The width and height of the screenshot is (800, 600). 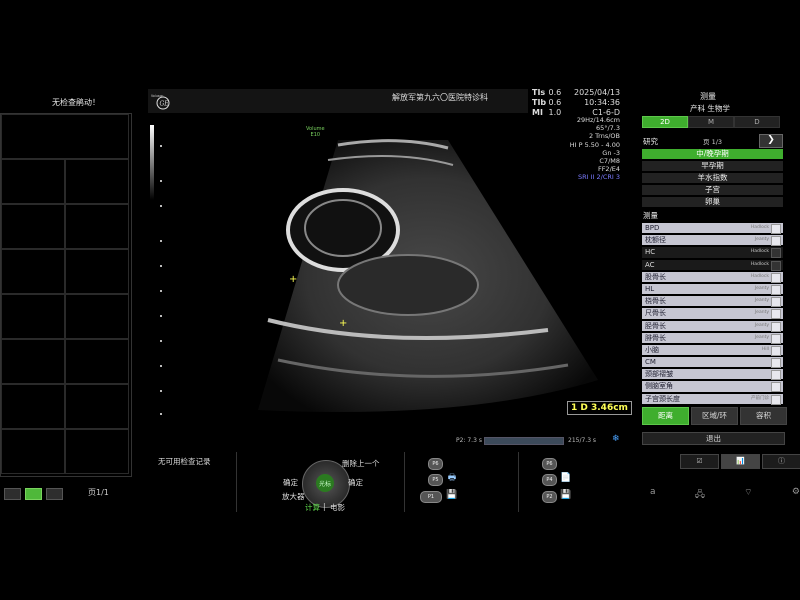 What do you see at coordinates (740, 461) in the screenshot?
I see `chart-tab-icon: 📊` at bounding box center [740, 461].